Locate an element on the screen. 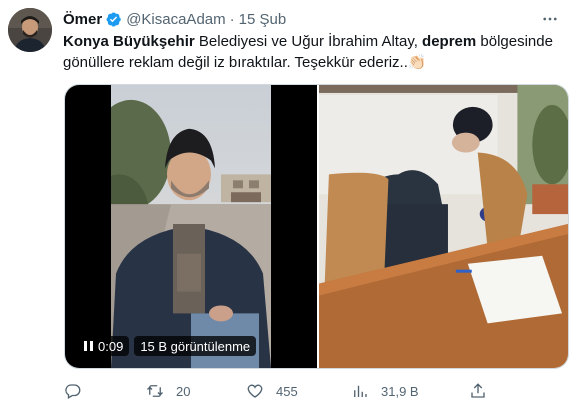  verified-badge-icon is located at coordinates (113, 19).